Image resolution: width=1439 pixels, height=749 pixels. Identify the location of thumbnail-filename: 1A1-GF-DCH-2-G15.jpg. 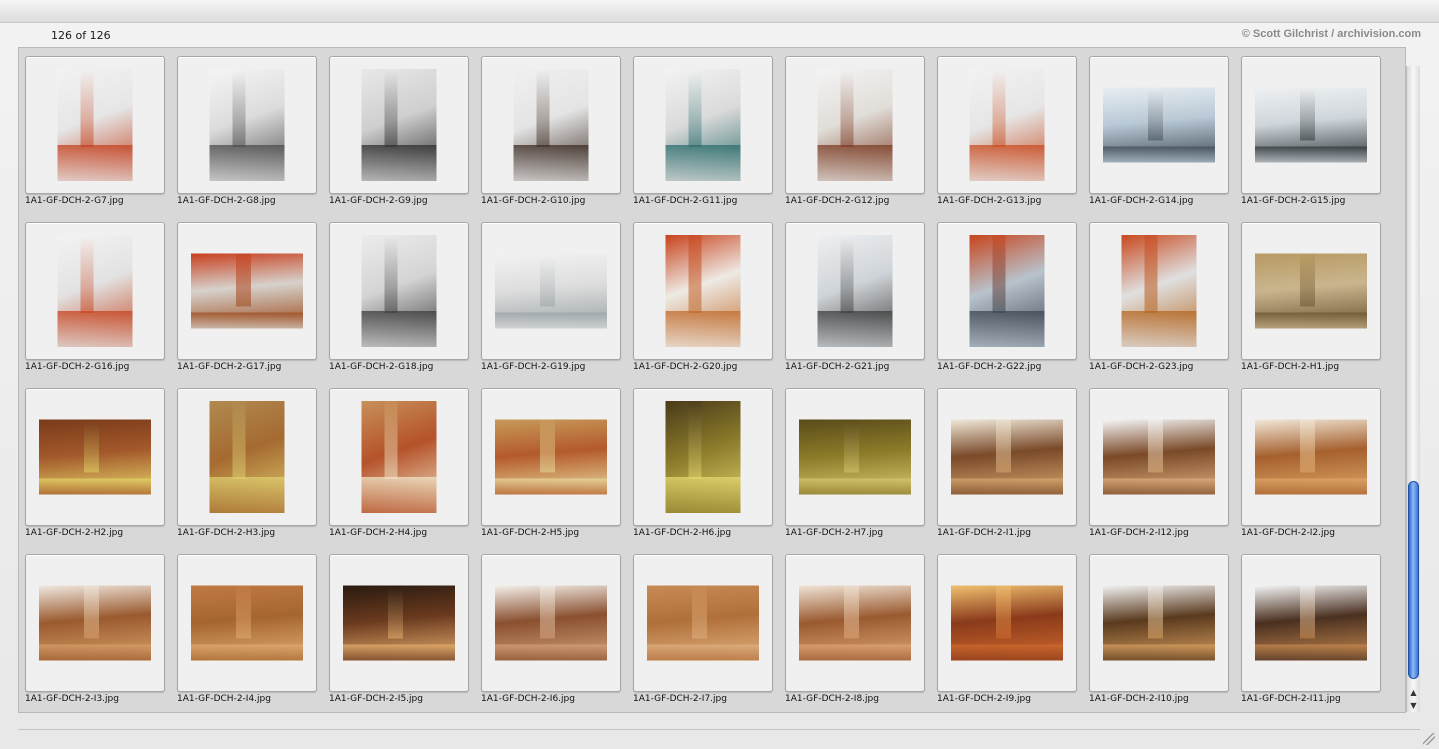
(1316, 201).